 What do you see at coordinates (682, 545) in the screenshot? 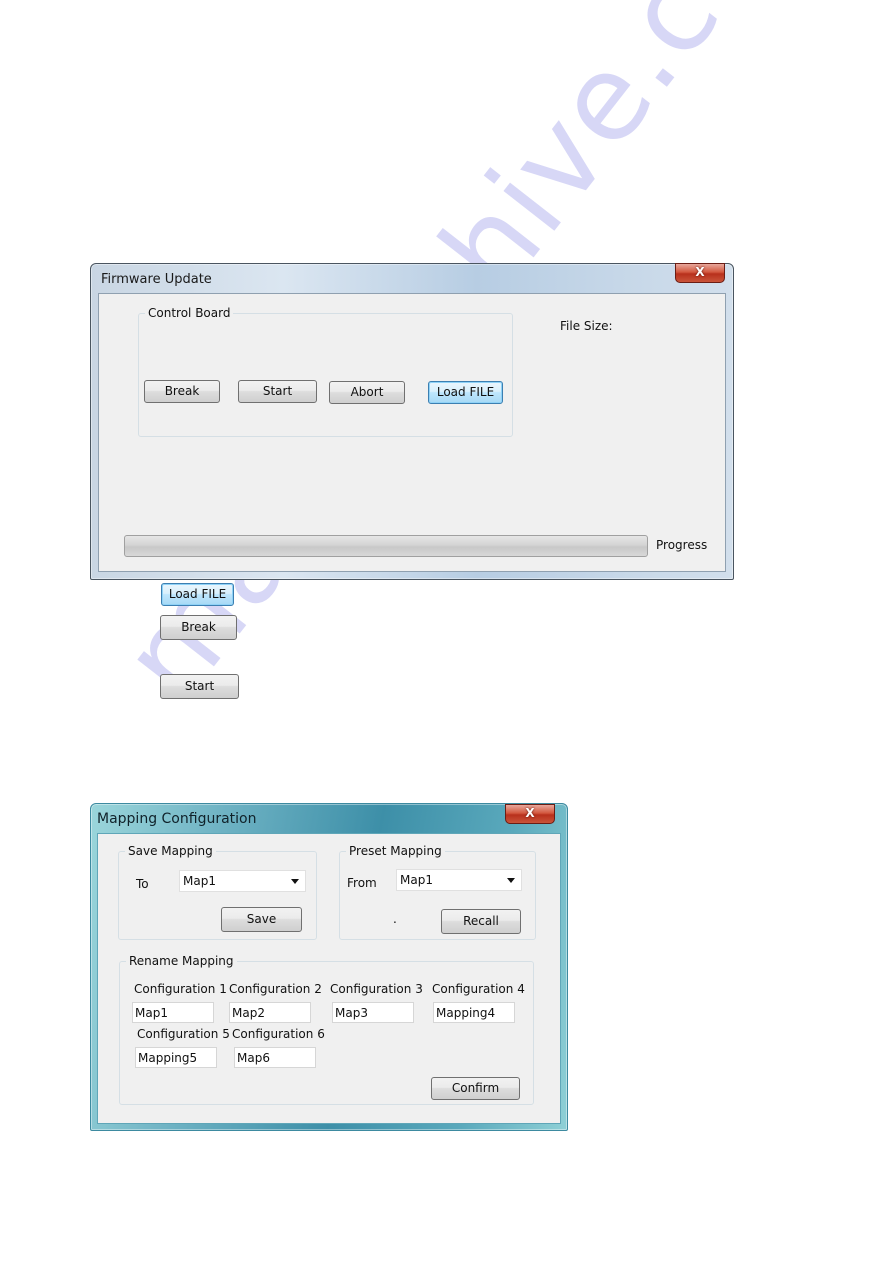
I see `progress-label: Progress` at bounding box center [682, 545].